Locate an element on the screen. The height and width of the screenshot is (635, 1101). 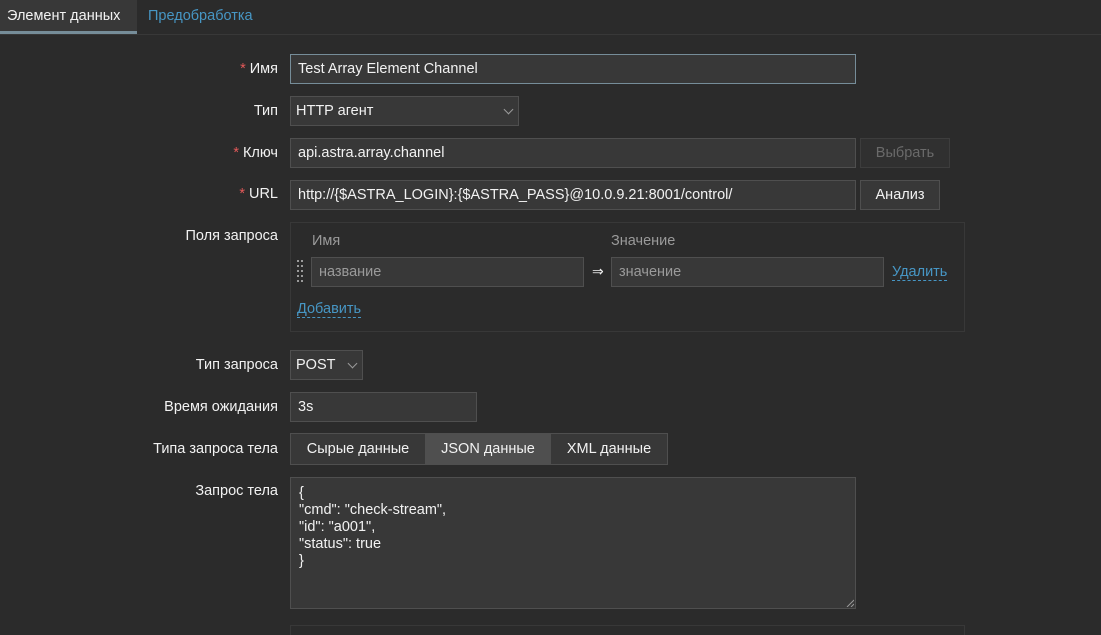
resize-handle-icon is located at coordinates (850, 603).